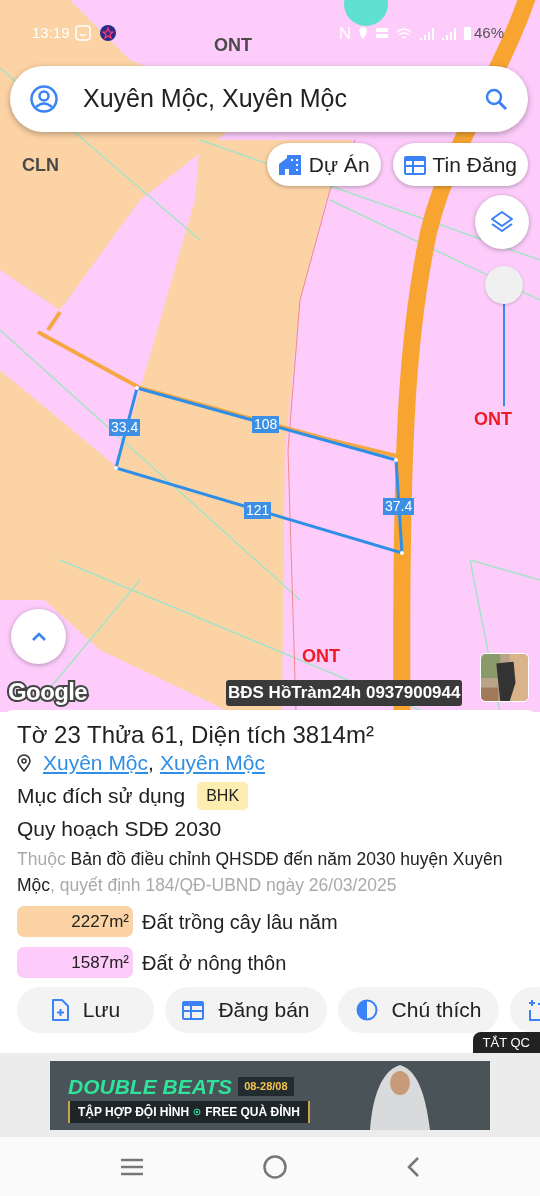 Image resolution: width=540 pixels, height=1196 pixels. I want to click on parcel-title: Tờ 23 Thửa 61, Diện tích 3814m², so click(196, 735).